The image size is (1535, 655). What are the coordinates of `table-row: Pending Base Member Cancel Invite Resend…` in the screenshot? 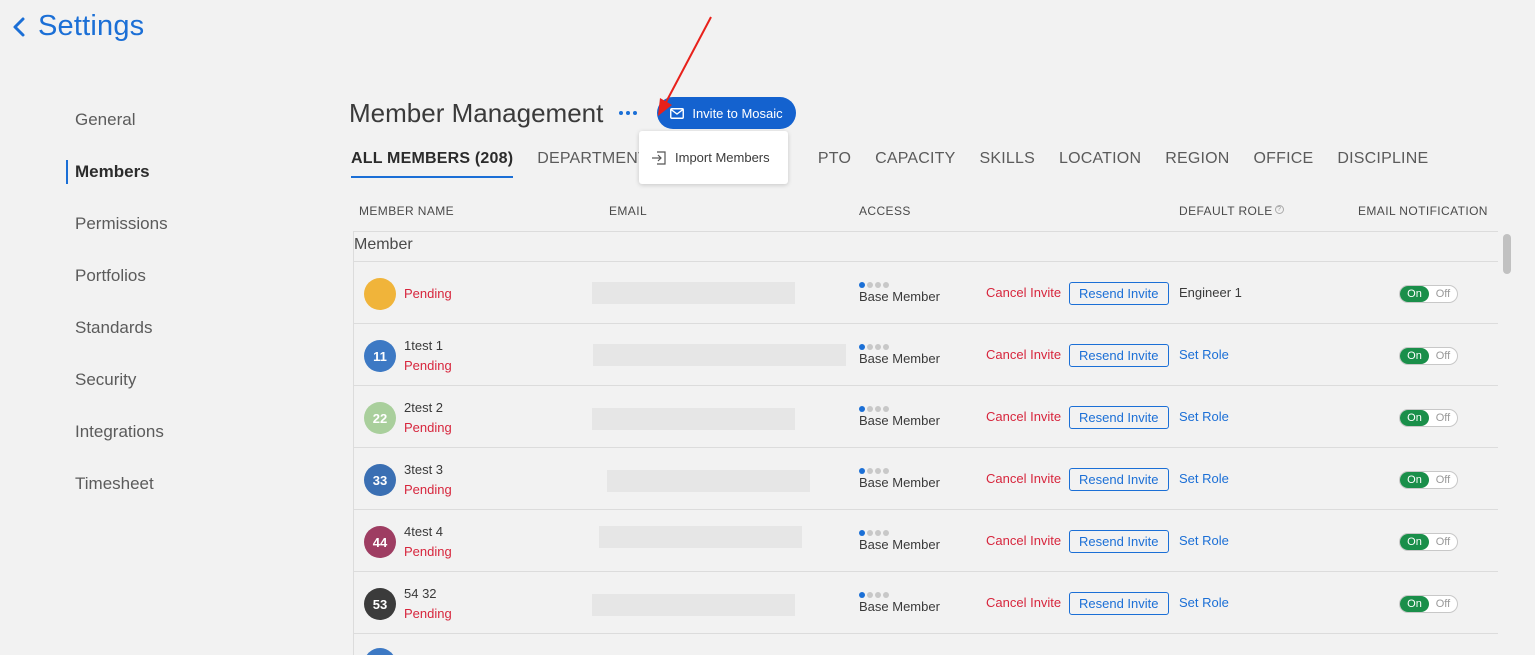 It's located at (925, 293).